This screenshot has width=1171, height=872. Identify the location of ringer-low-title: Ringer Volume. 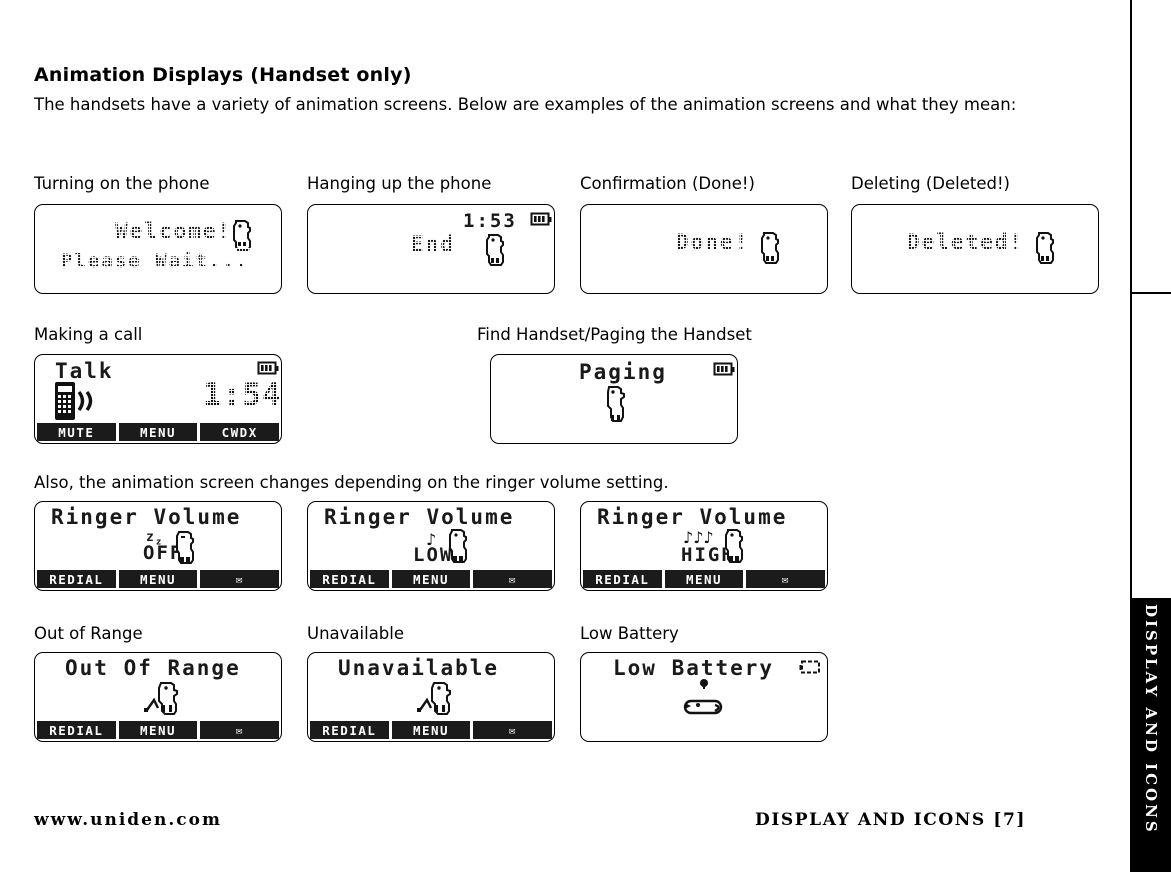
(419, 517).